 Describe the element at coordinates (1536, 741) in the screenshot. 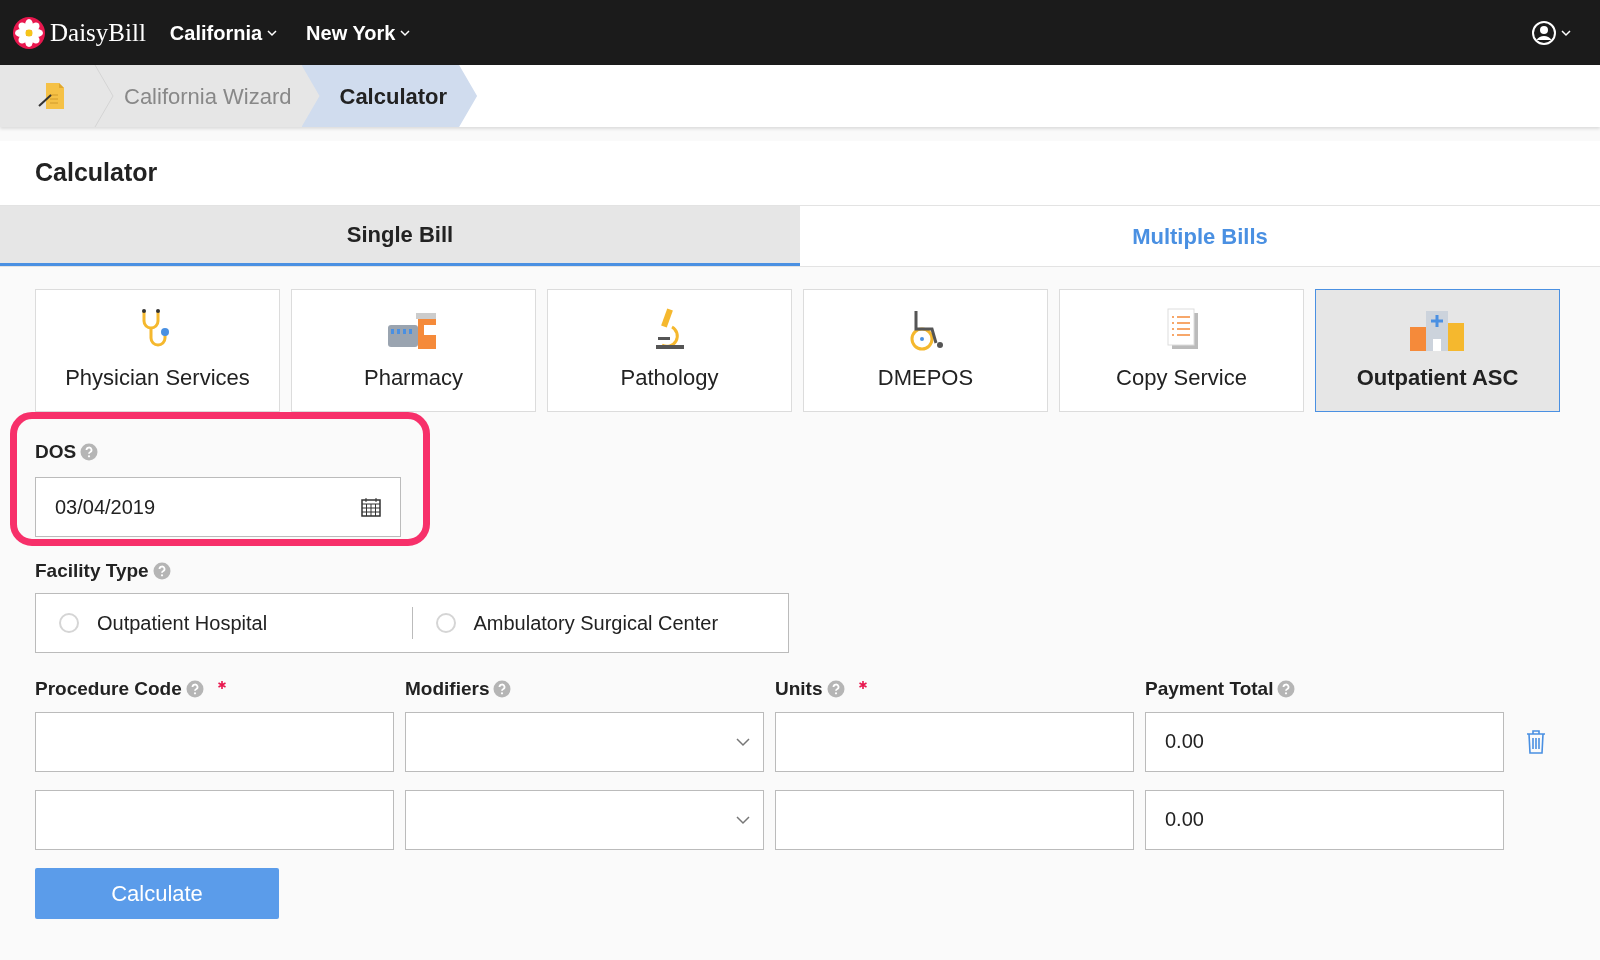

I see `delete-icon` at that location.